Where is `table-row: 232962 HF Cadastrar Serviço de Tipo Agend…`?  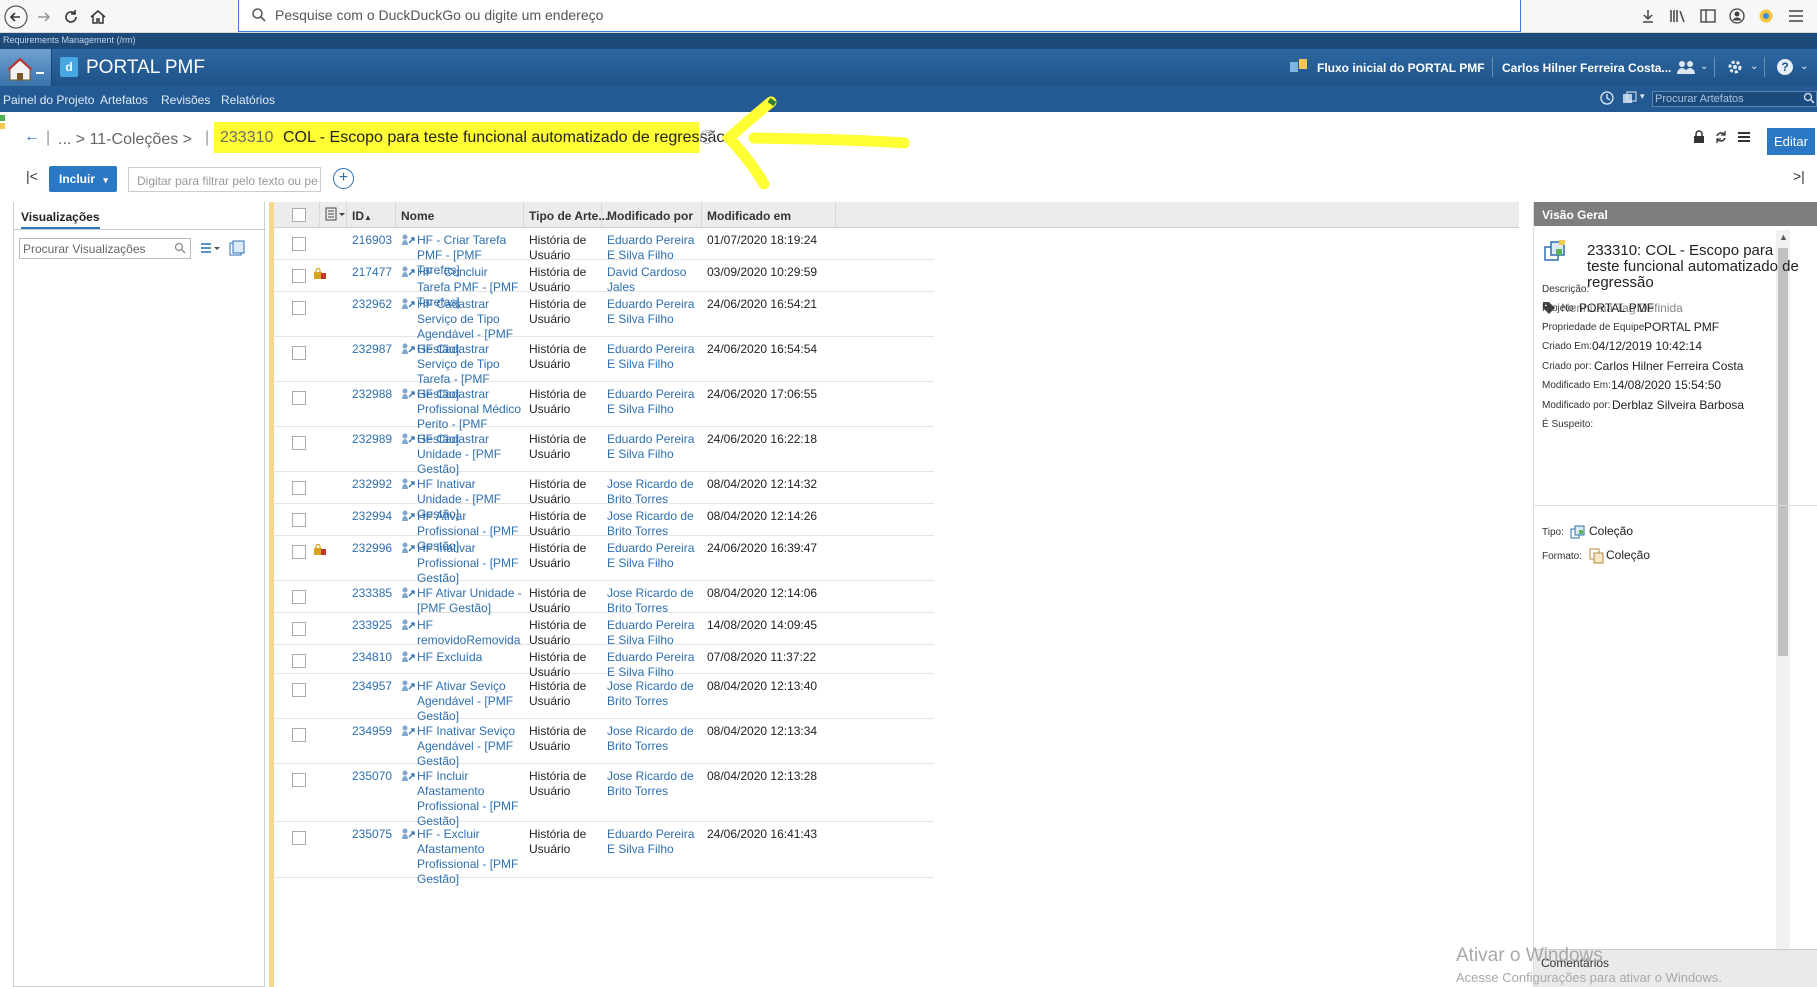
table-row: 232962 HF Cadastrar Serviço de Tipo Agend… is located at coordinates (604, 324).